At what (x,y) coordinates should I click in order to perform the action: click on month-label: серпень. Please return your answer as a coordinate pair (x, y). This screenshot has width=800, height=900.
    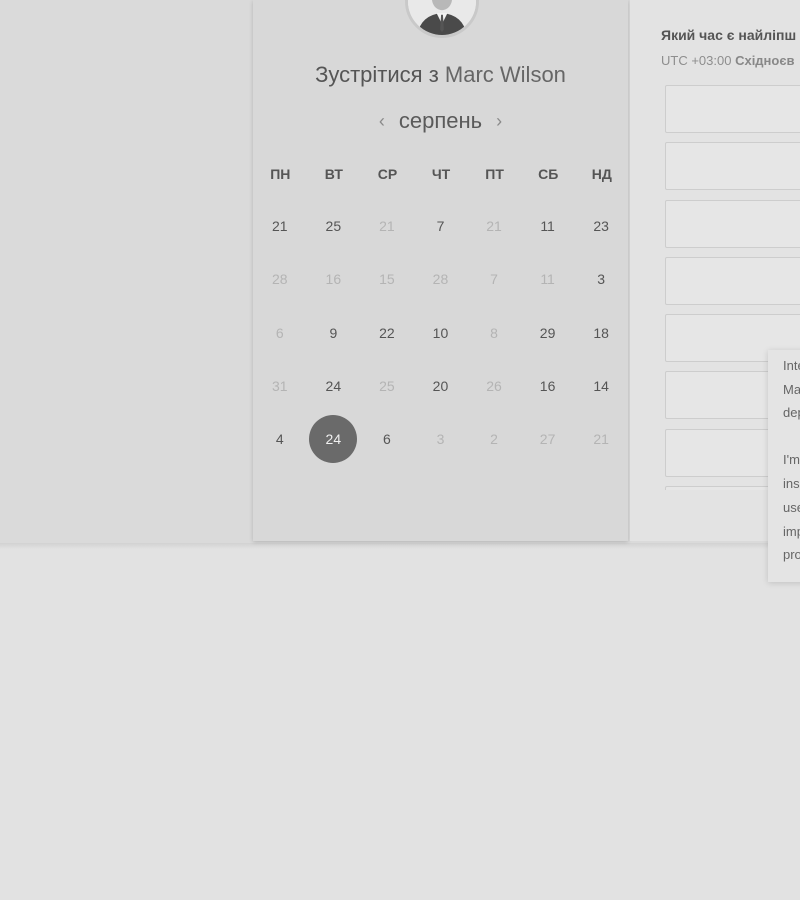
    Looking at the image, I should click on (440, 120).